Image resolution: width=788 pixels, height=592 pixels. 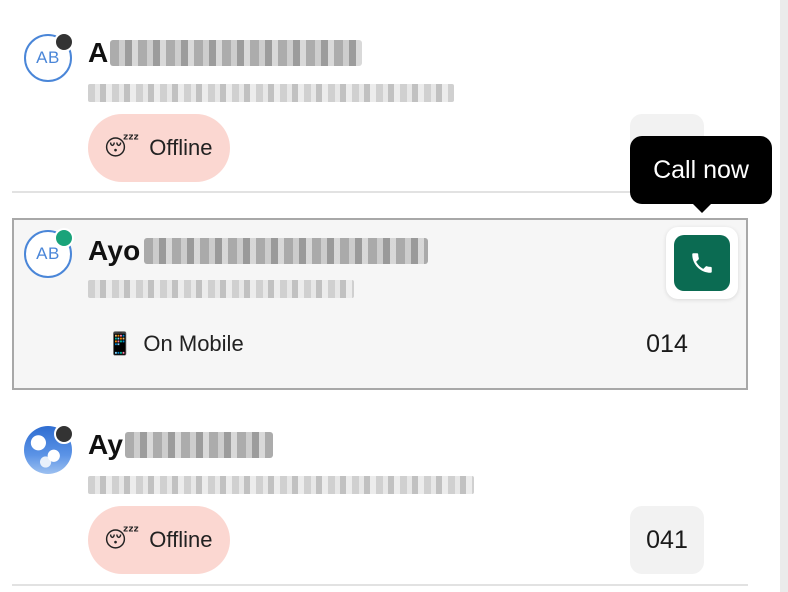 What do you see at coordinates (702, 208) in the screenshot?
I see `tooltip-arrow` at bounding box center [702, 208].